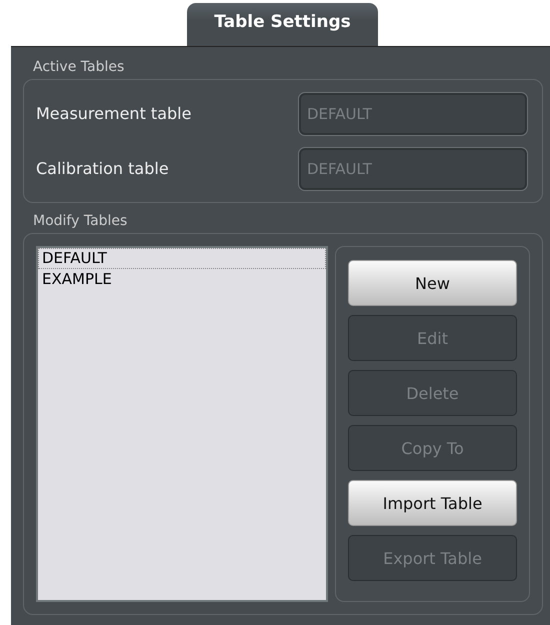  What do you see at coordinates (432, 283) in the screenshot?
I see `action-button: New` at bounding box center [432, 283].